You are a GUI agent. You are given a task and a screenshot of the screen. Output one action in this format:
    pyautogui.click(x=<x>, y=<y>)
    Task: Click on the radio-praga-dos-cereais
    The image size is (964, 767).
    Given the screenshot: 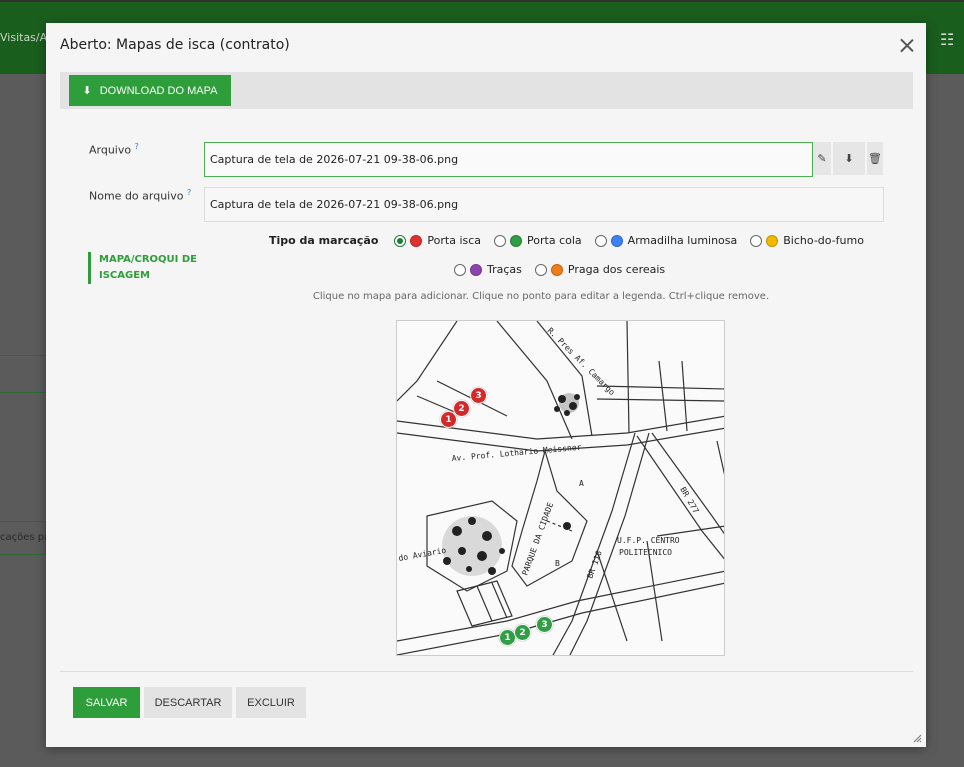 What is the action you would take?
    pyautogui.click(x=540, y=269)
    